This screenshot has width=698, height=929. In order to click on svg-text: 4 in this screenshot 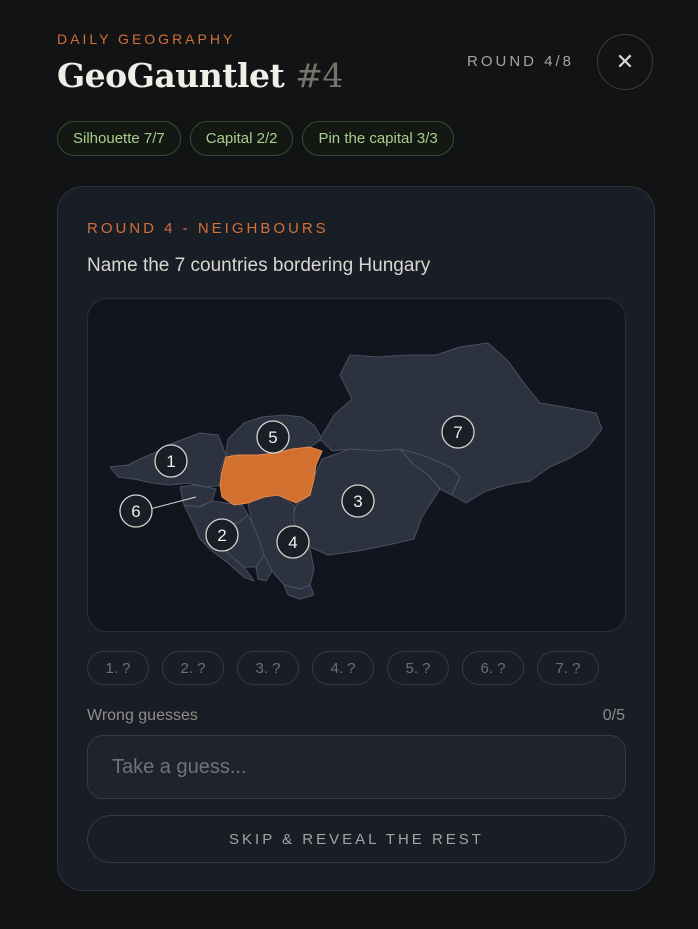, I will do `click(292, 542)`.